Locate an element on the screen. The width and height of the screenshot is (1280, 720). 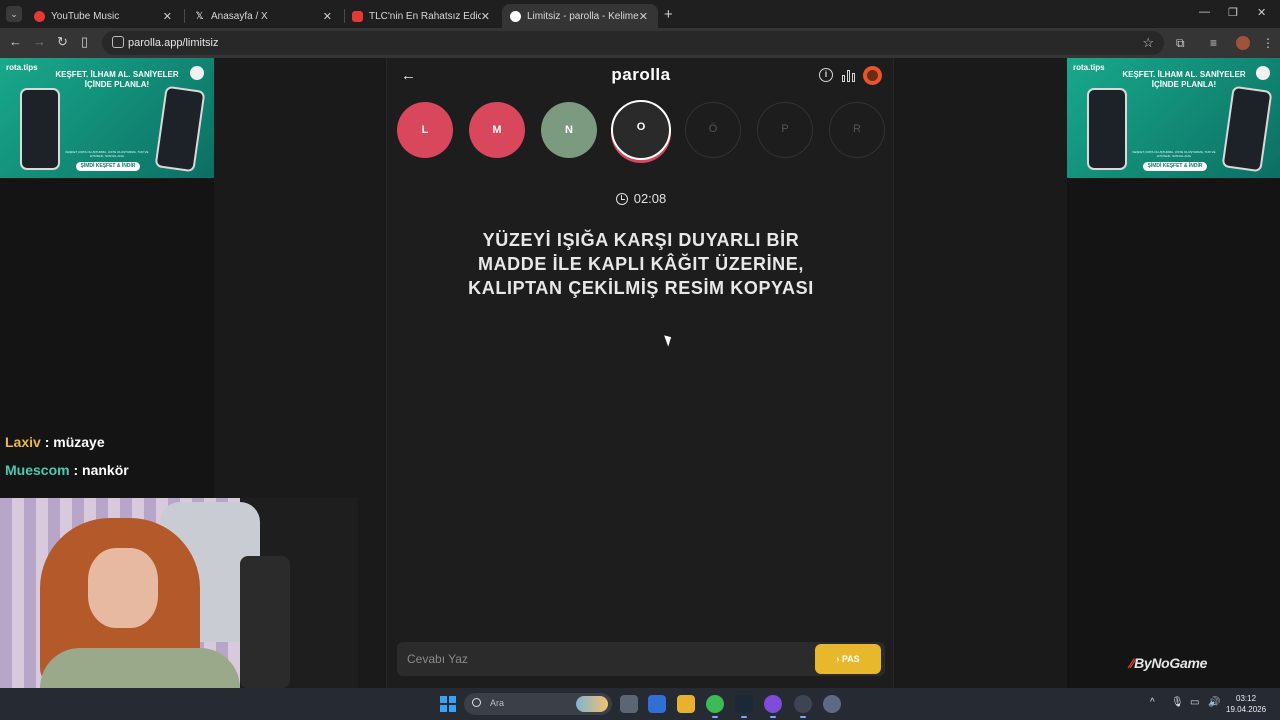
clock-time: 03:12 is located at coordinates (1246, 698).